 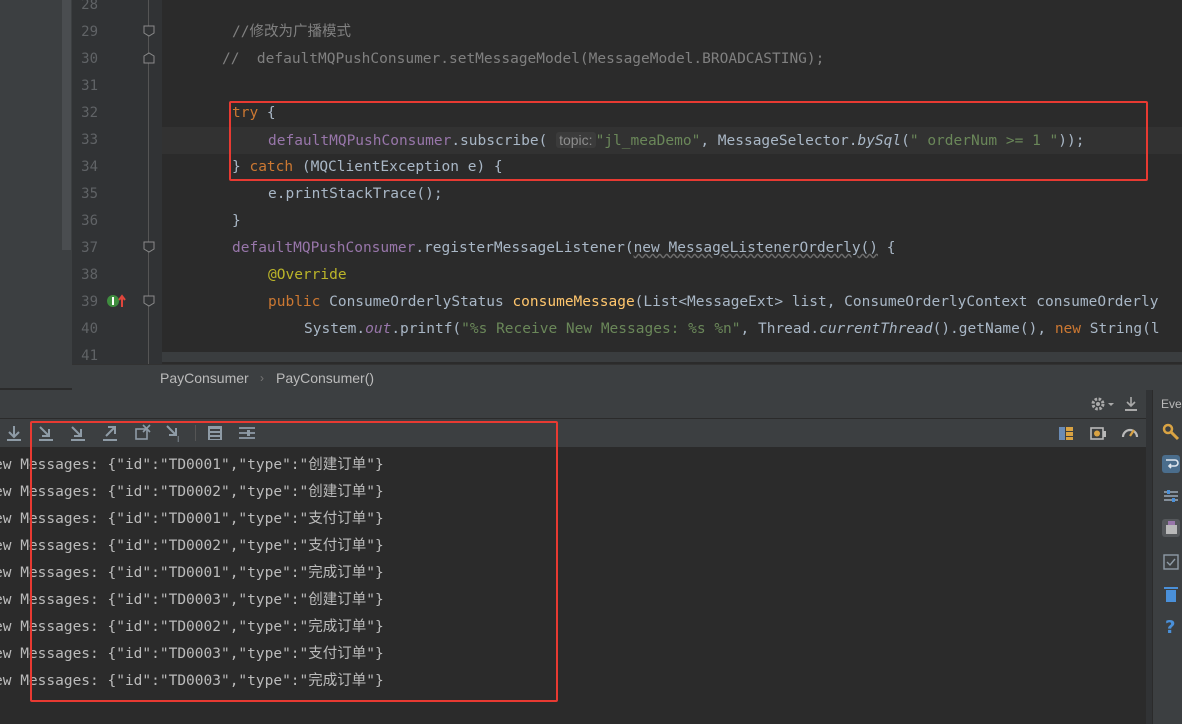 I want to click on code-static-call: currentThread, so click(x=876, y=329).